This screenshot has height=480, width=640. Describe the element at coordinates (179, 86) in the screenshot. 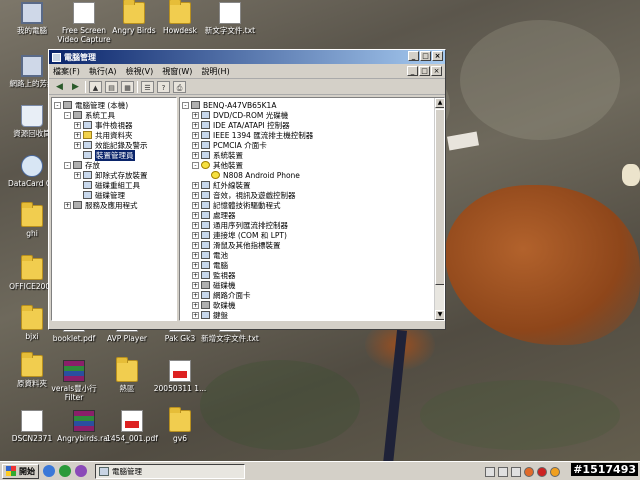

I see `scan-hardware-icon: ⎙` at that location.